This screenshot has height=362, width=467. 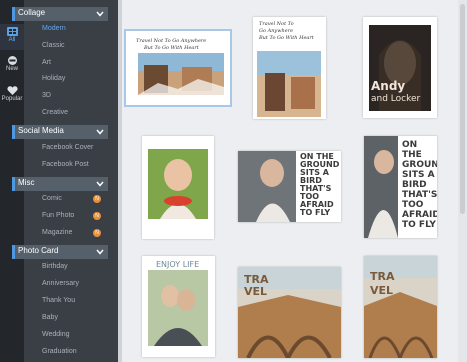 What do you see at coordinates (12, 31) in the screenshot?
I see `grid-icon` at bounding box center [12, 31].